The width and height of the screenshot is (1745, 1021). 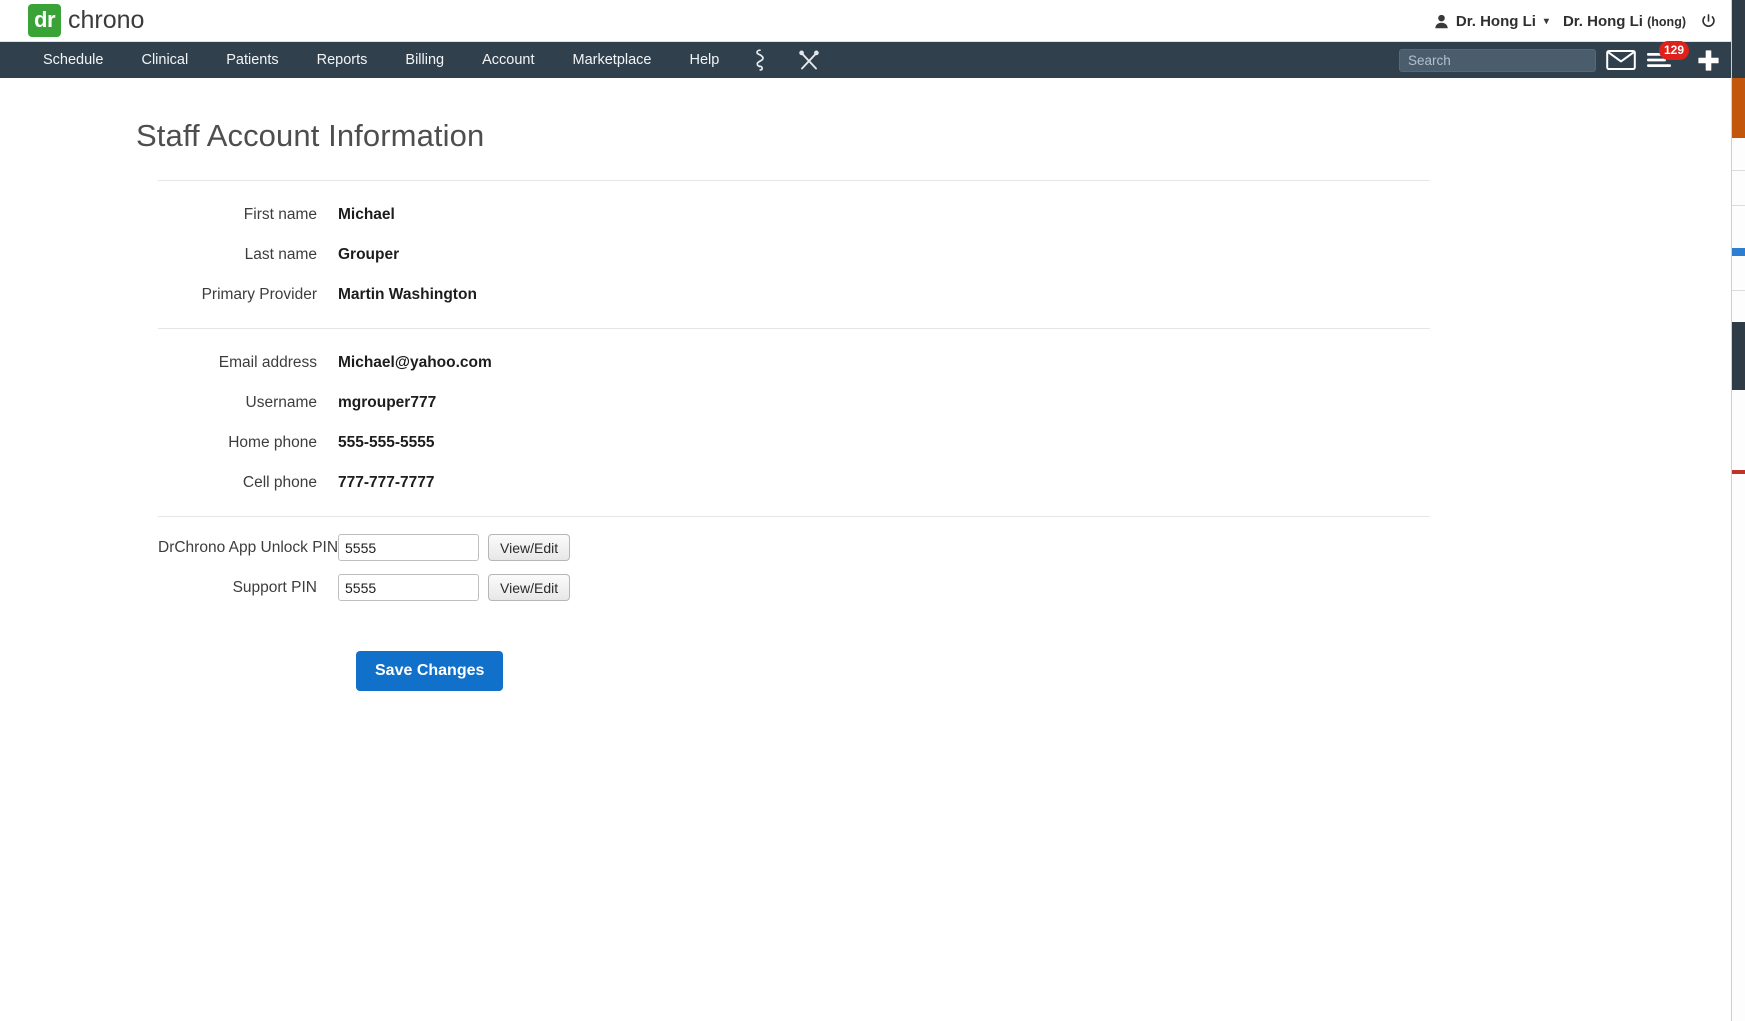 I want to click on chevron-down-icon: ▾, so click(x=1546, y=21).